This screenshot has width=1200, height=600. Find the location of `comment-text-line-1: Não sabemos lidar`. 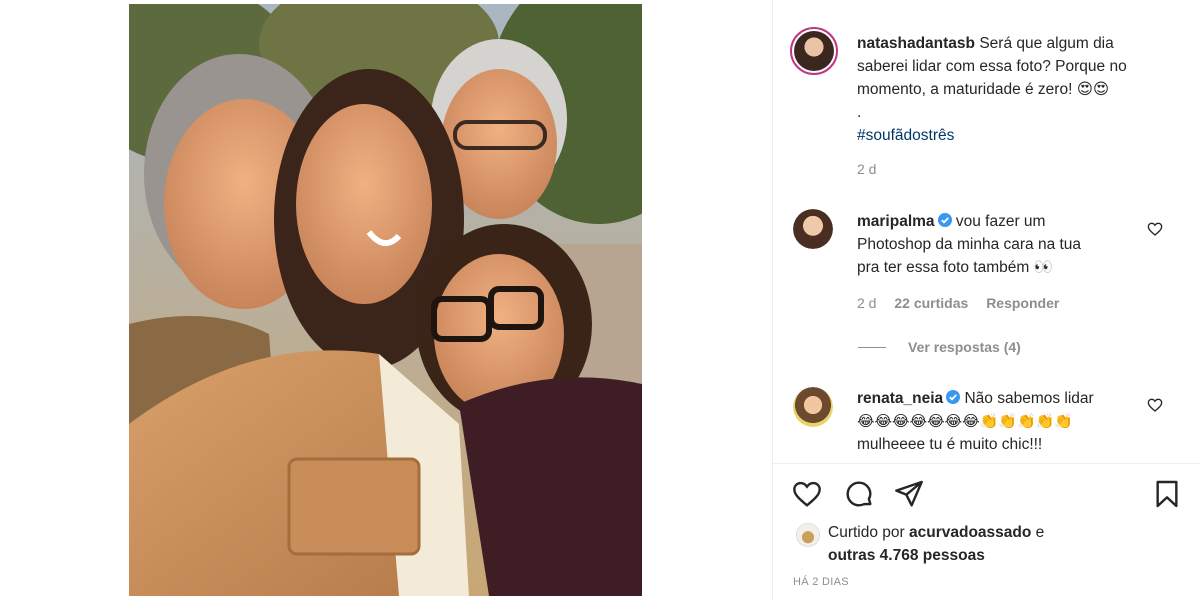

comment-text-line-1: Não sabemos lidar is located at coordinates (1029, 398).